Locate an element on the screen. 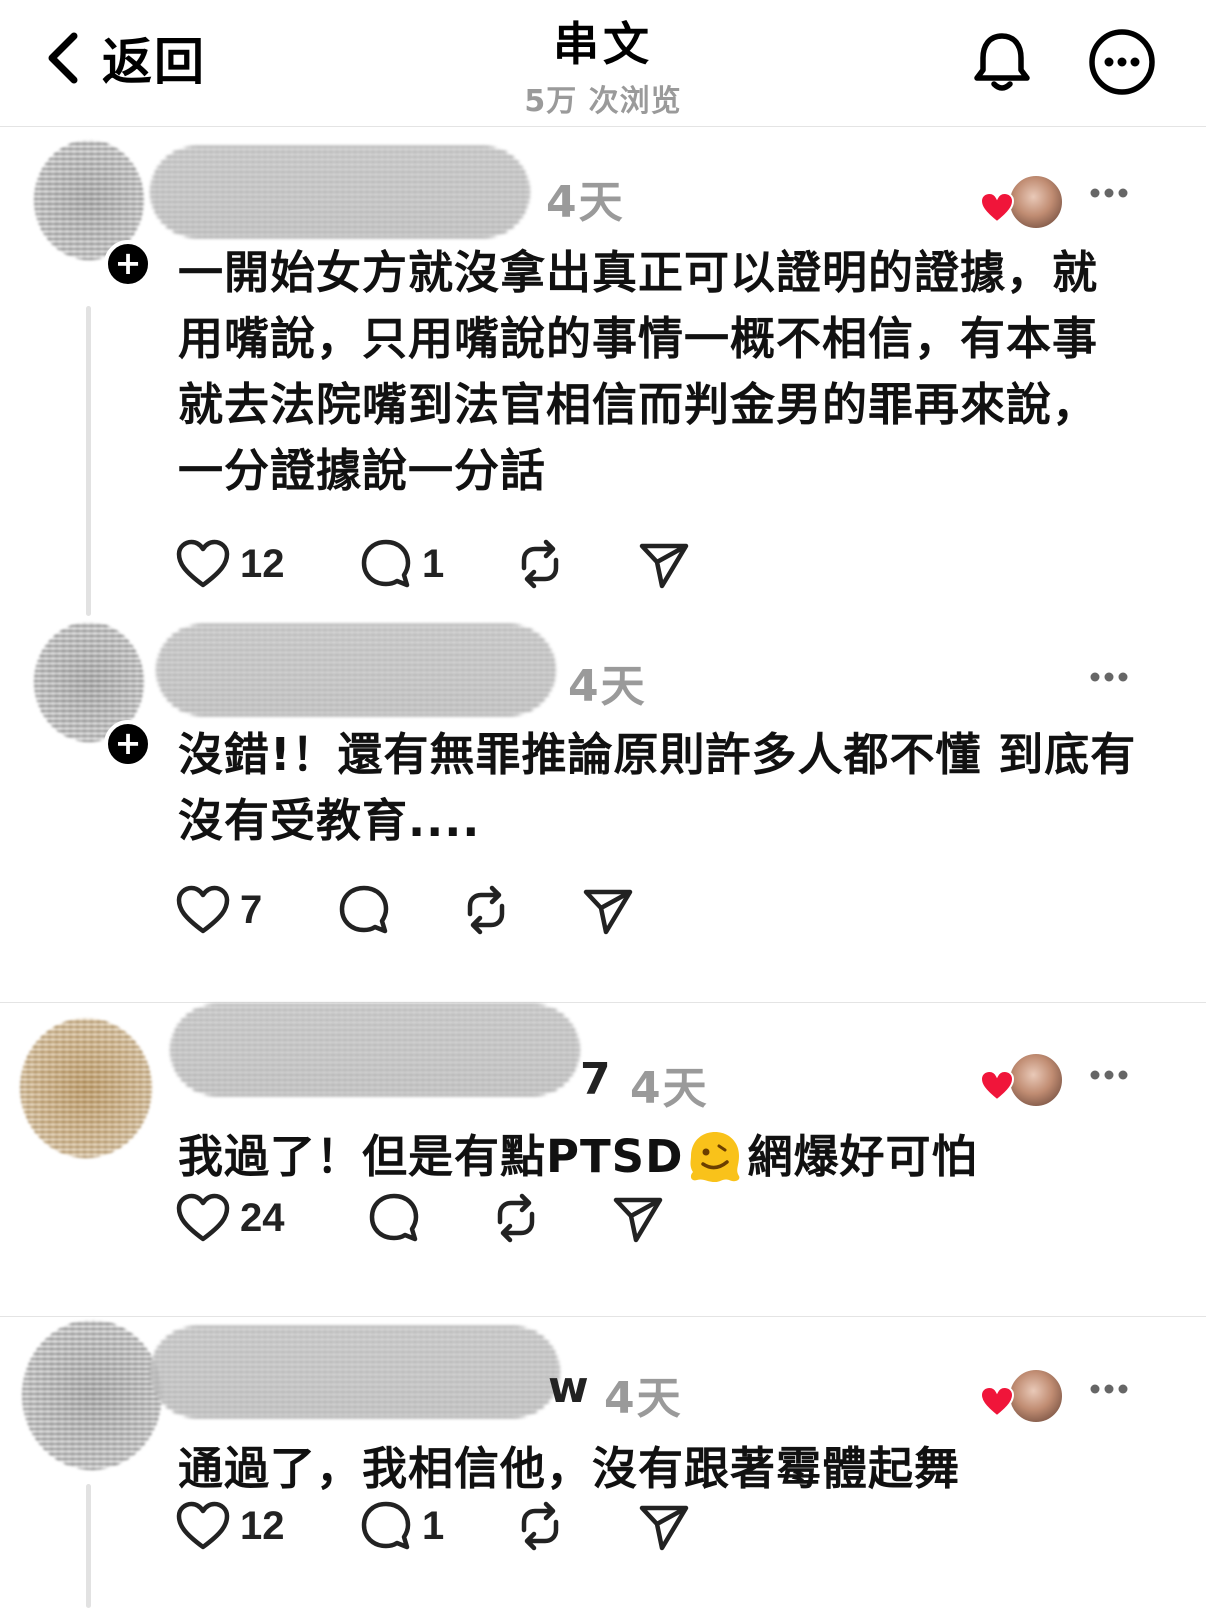 This screenshot has width=1206, height=1608. like-count: 7 is located at coordinates (251, 909).